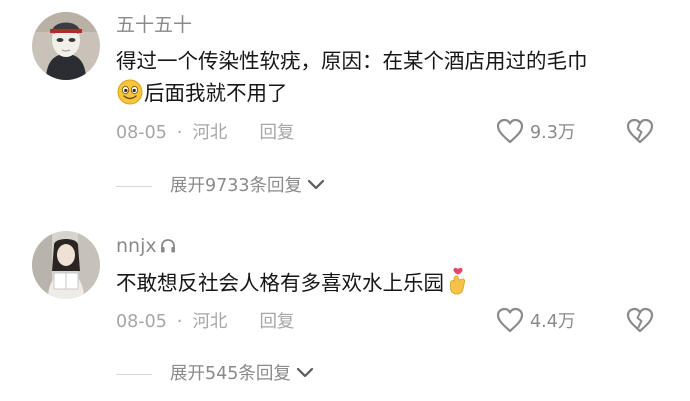 The height and width of the screenshot is (401, 690). What do you see at coordinates (216, 93) in the screenshot?
I see `comment-text-line-2-text: 后面我就不用了` at bounding box center [216, 93].